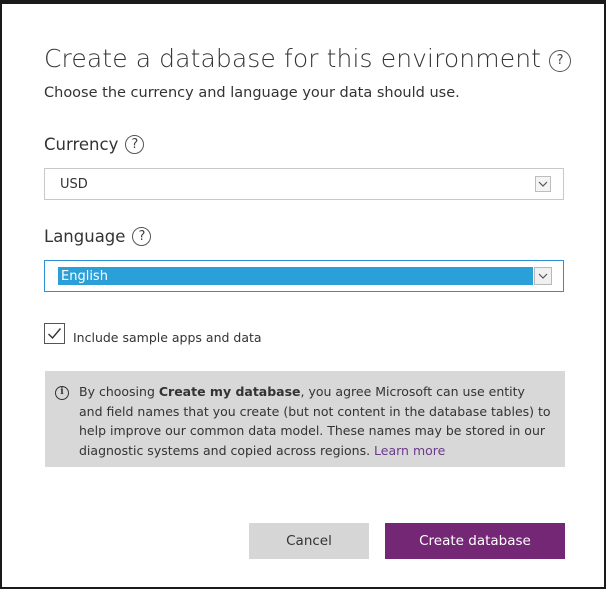 This screenshot has height=589, width=606. I want to click on sample-data-label: Include sample apps and data, so click(167, 337).